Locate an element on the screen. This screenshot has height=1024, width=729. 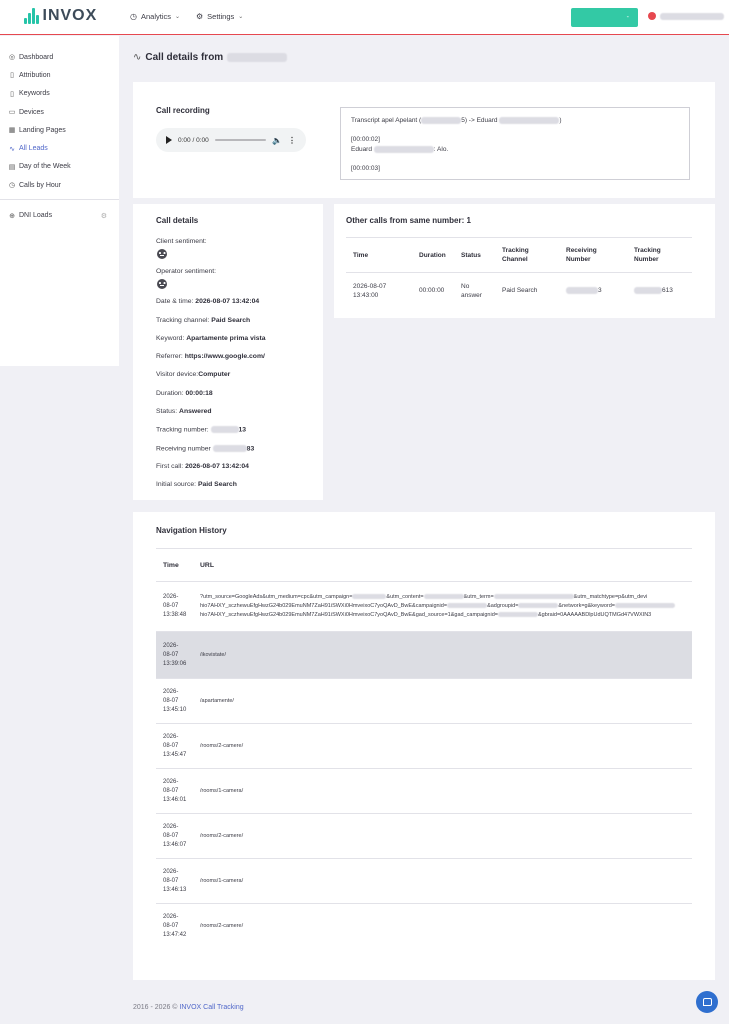
sidebar-divider is located at coordinates (59, 200).